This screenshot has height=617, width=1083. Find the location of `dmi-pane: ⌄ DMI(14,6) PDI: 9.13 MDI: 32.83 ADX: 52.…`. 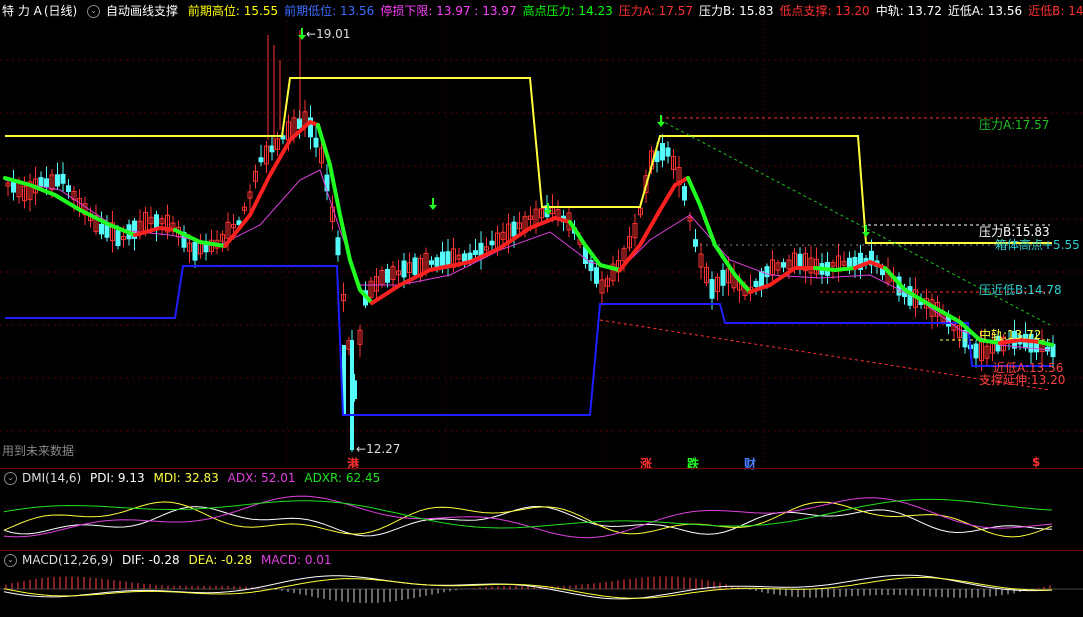

dmi-pane: ⌄ DMI(14,6) PDI: 9.13 MDI: 32.83 ADX: 52.… is located at coordinates (541, 509).